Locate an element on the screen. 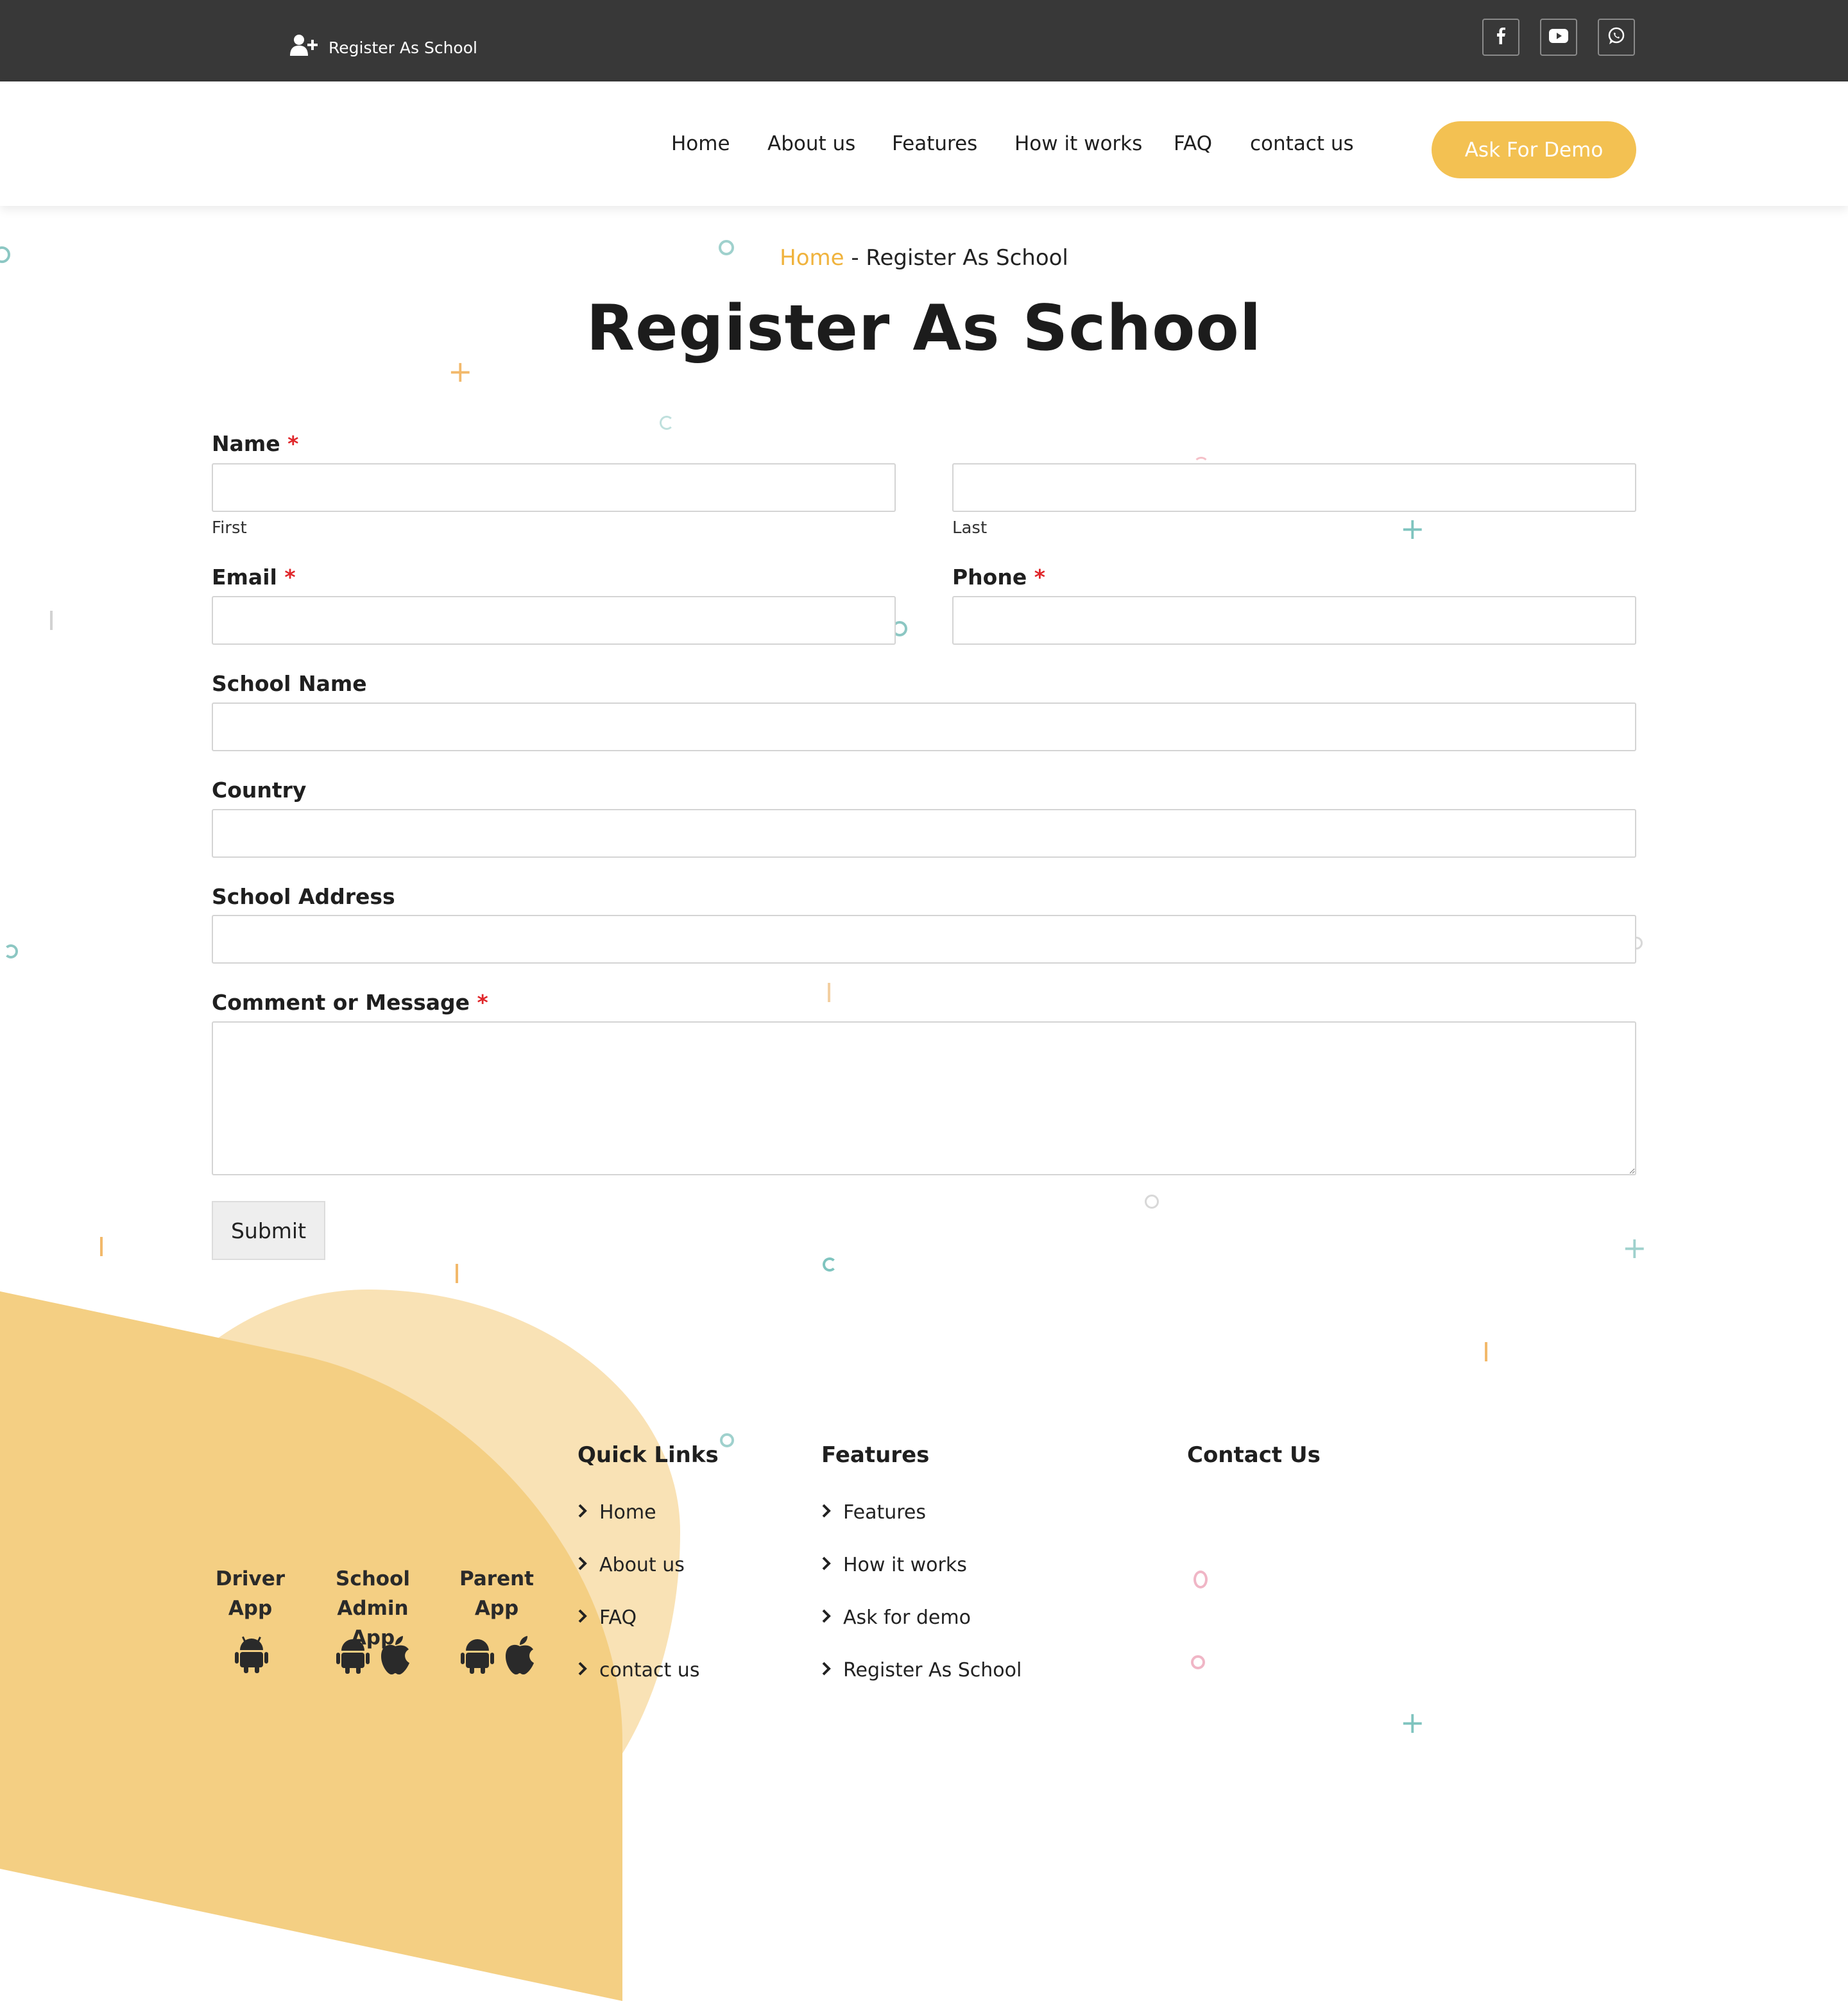  school-address-input is located at coordinates (924, 939).